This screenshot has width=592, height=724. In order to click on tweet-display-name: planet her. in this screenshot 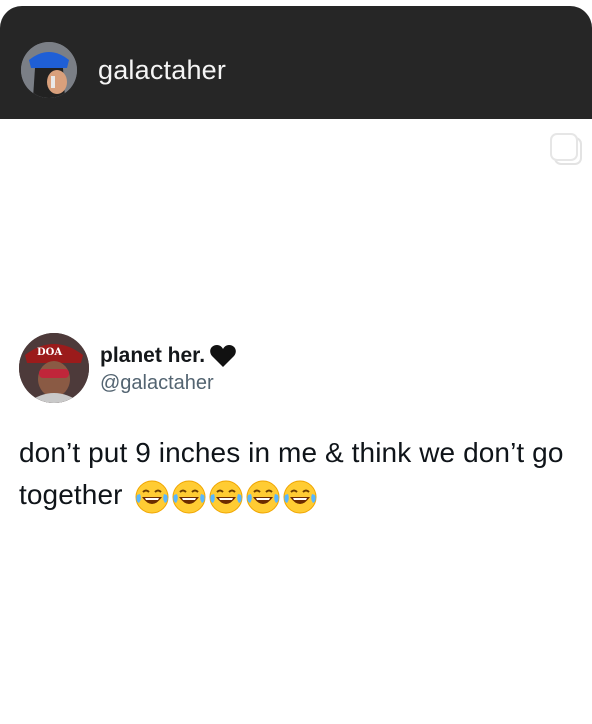, I will do `click(152, 356)`.